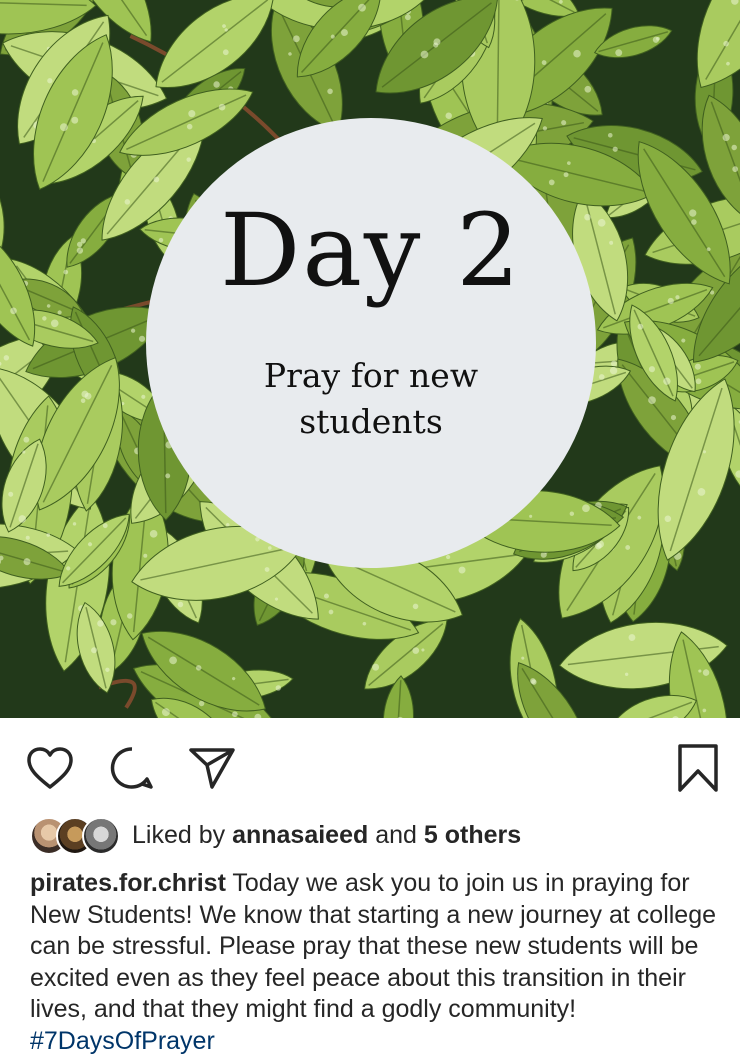  Describe the element at coordinates (132, 768) in the screenshot. I see `comment-icon` at that location.